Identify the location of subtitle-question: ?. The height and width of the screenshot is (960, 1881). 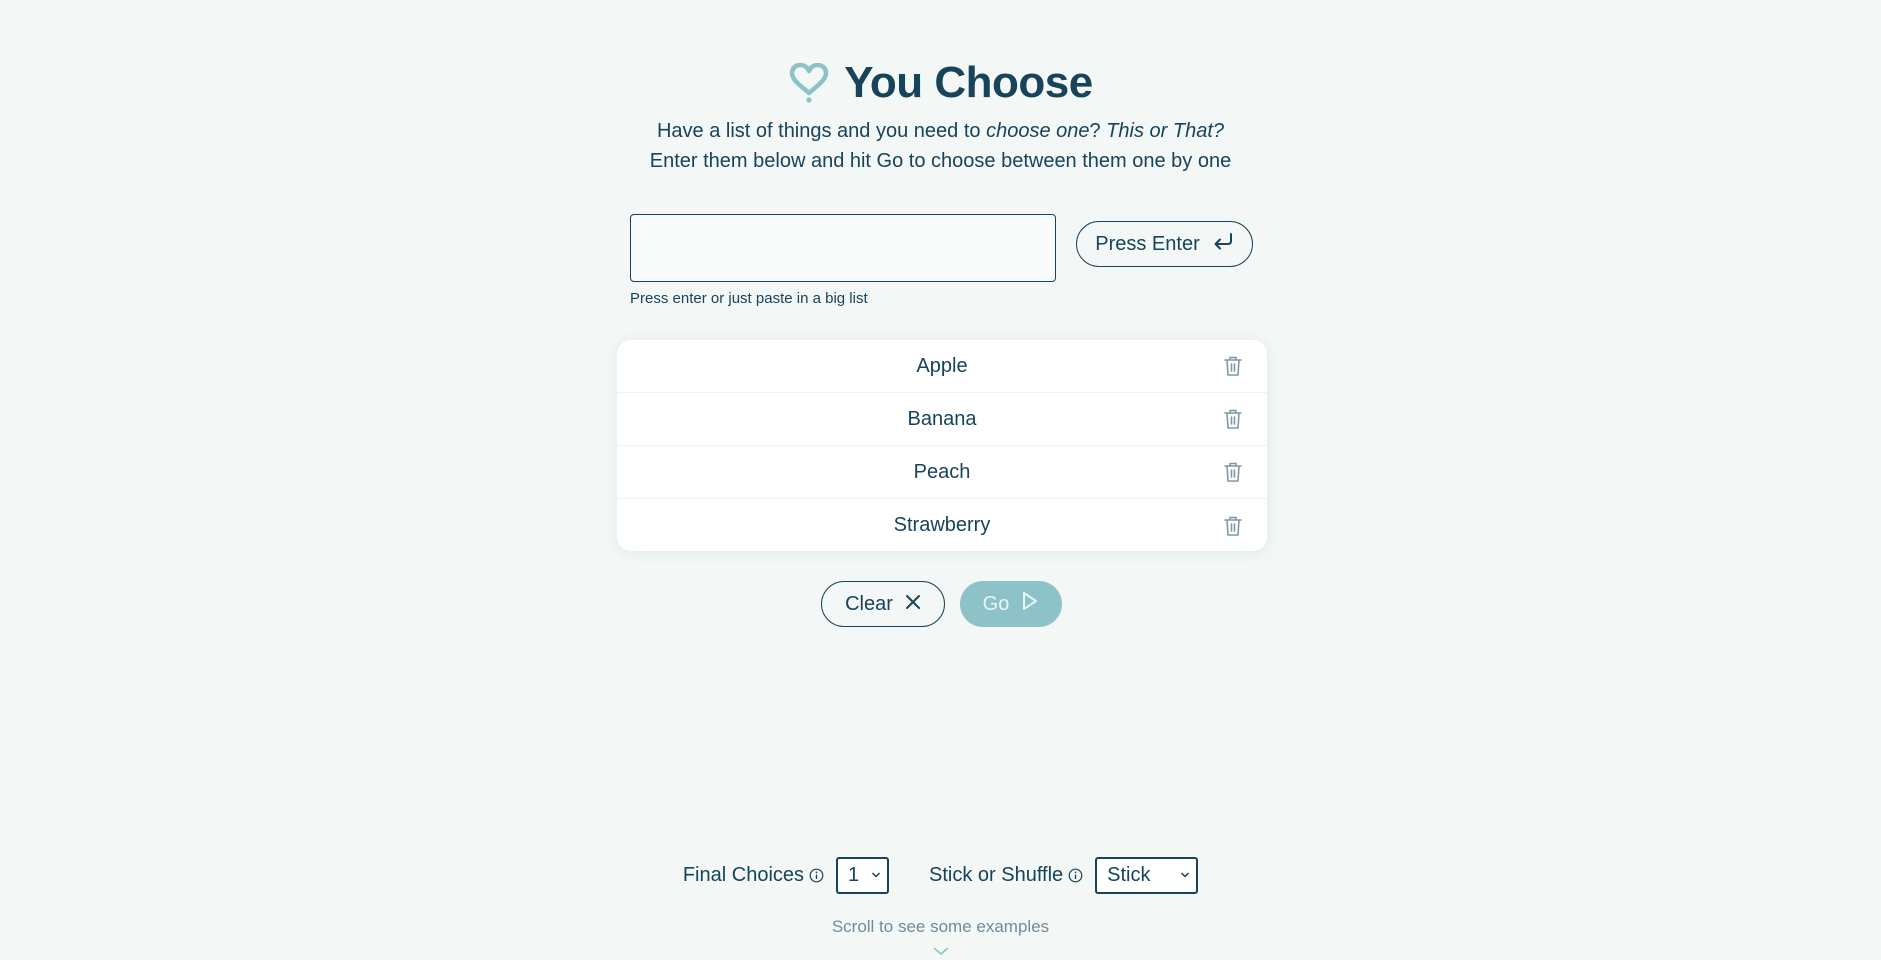
(1098, 131).